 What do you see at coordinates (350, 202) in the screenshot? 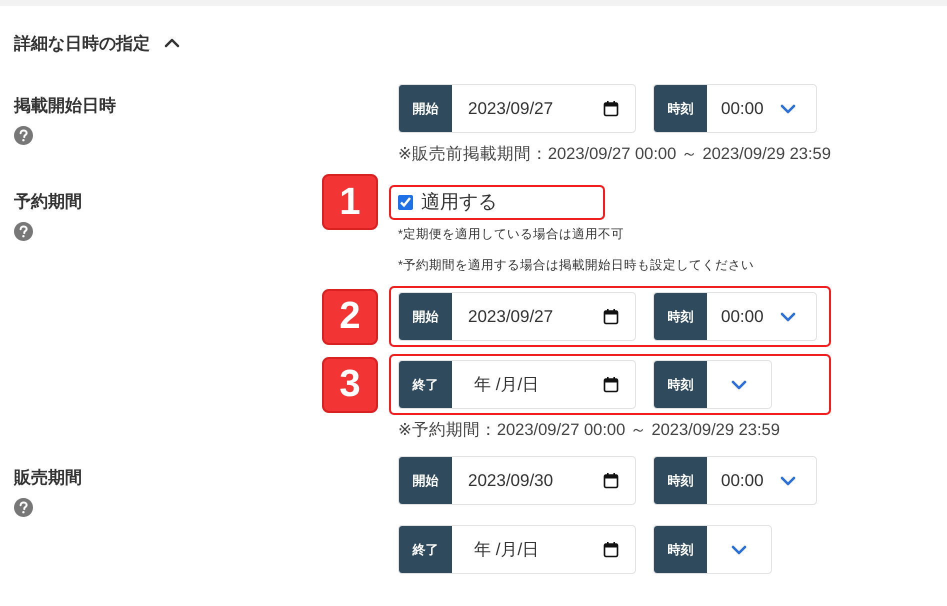
I see `callout-badge: 1` at bounding box center [350, 202].